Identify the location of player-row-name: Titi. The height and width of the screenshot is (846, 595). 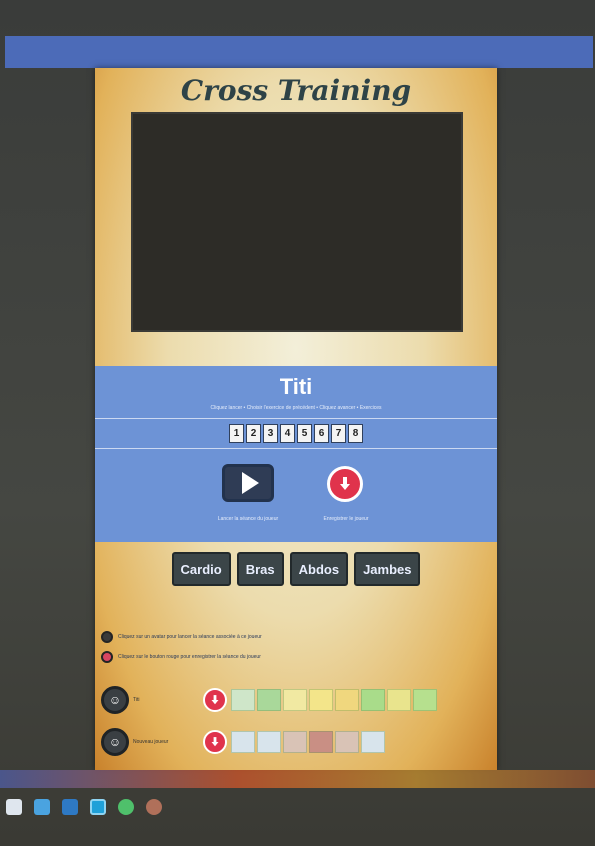
(136, 700).